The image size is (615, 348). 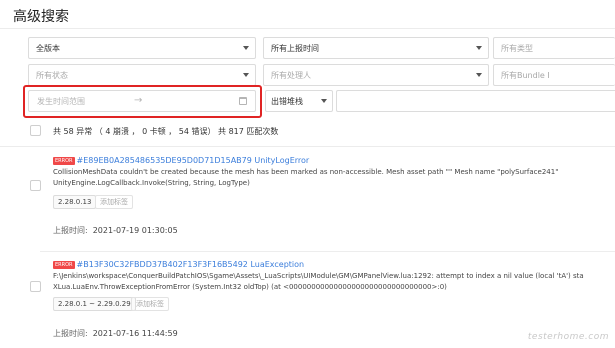 I want to click on page-title: 高级搜索, so click(x=41, y=17).